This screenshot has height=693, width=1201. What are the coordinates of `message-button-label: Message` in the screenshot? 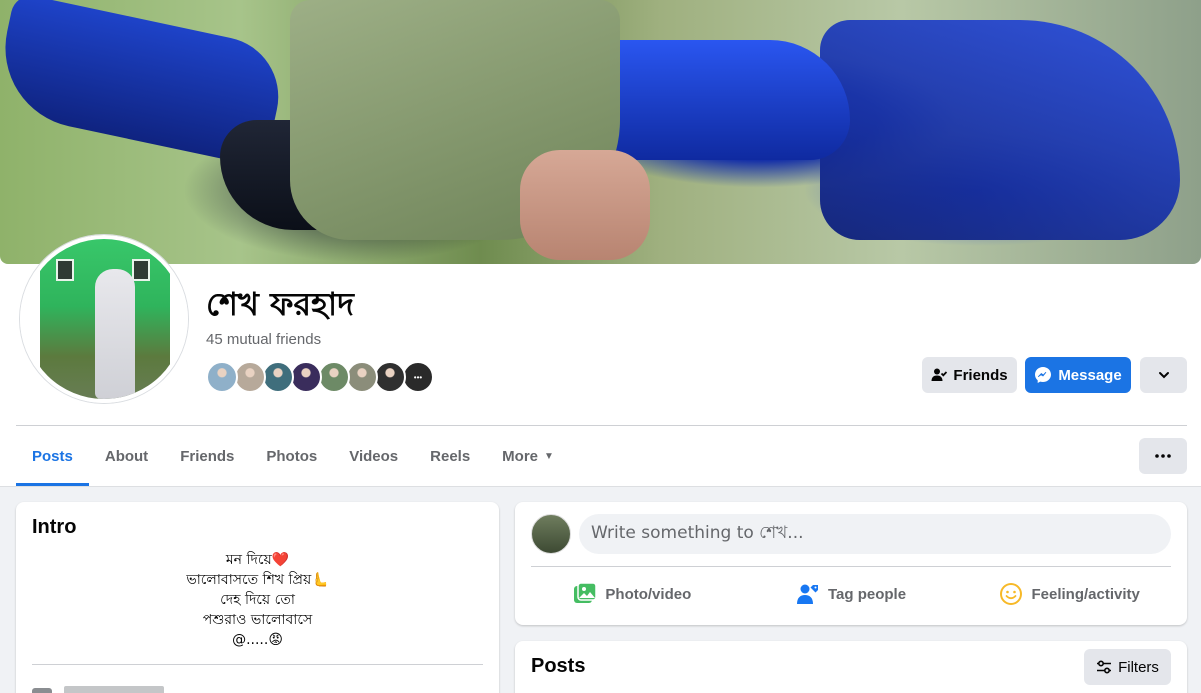 It's located at (1090, 375).